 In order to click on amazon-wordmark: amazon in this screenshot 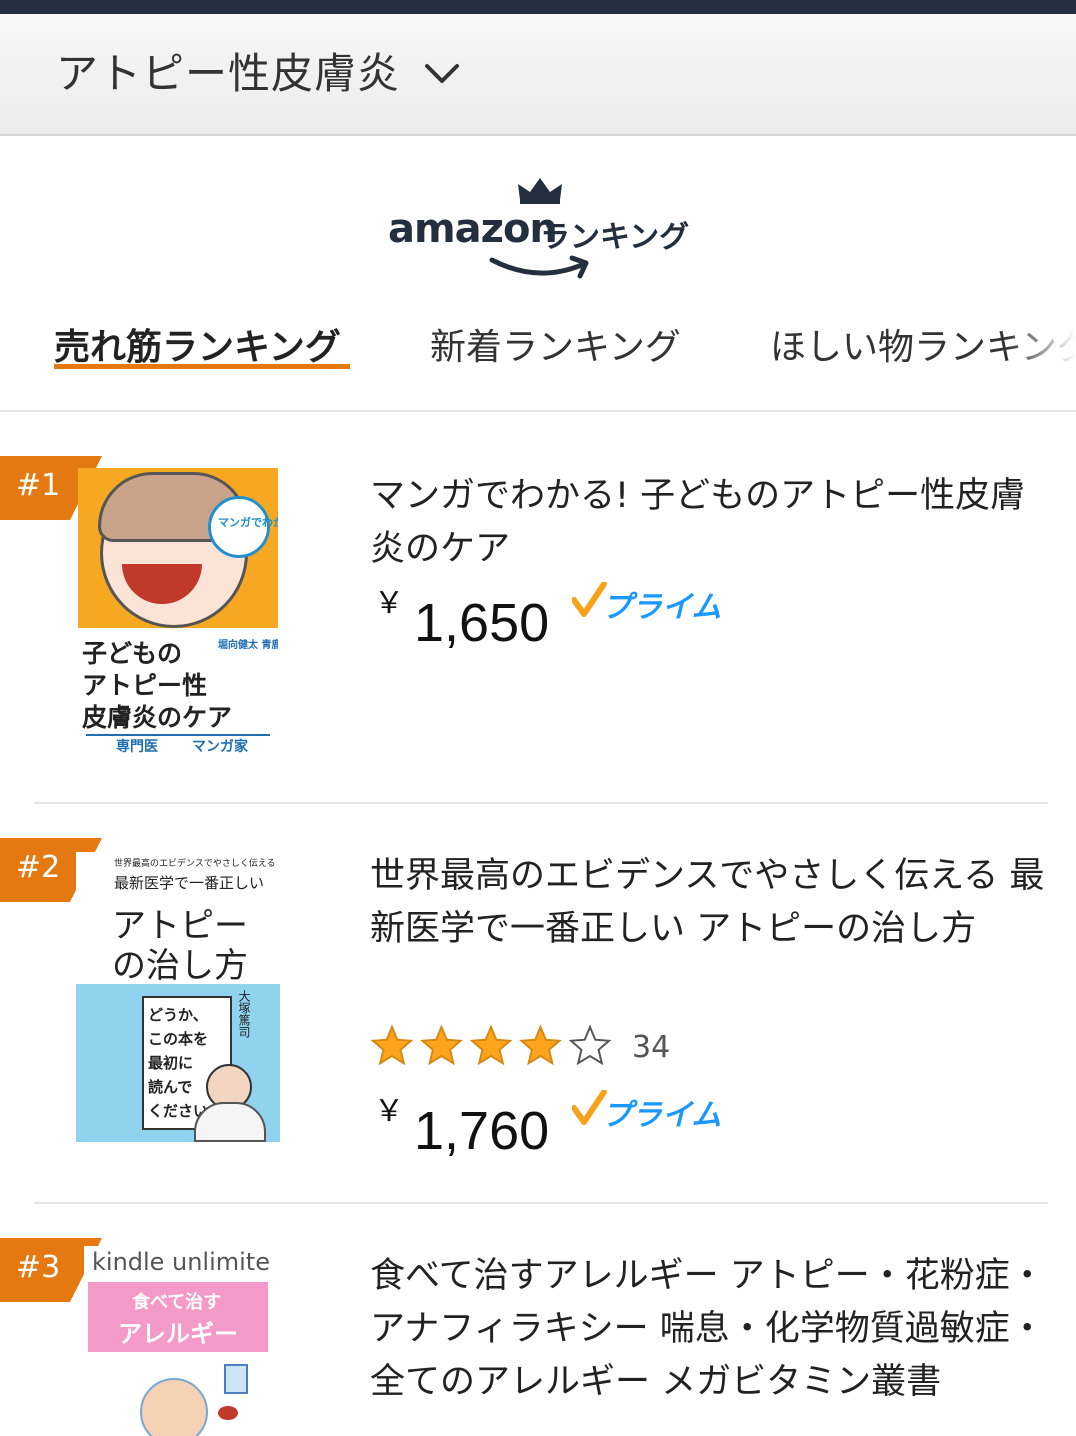, I will do `click(473, 229)`.